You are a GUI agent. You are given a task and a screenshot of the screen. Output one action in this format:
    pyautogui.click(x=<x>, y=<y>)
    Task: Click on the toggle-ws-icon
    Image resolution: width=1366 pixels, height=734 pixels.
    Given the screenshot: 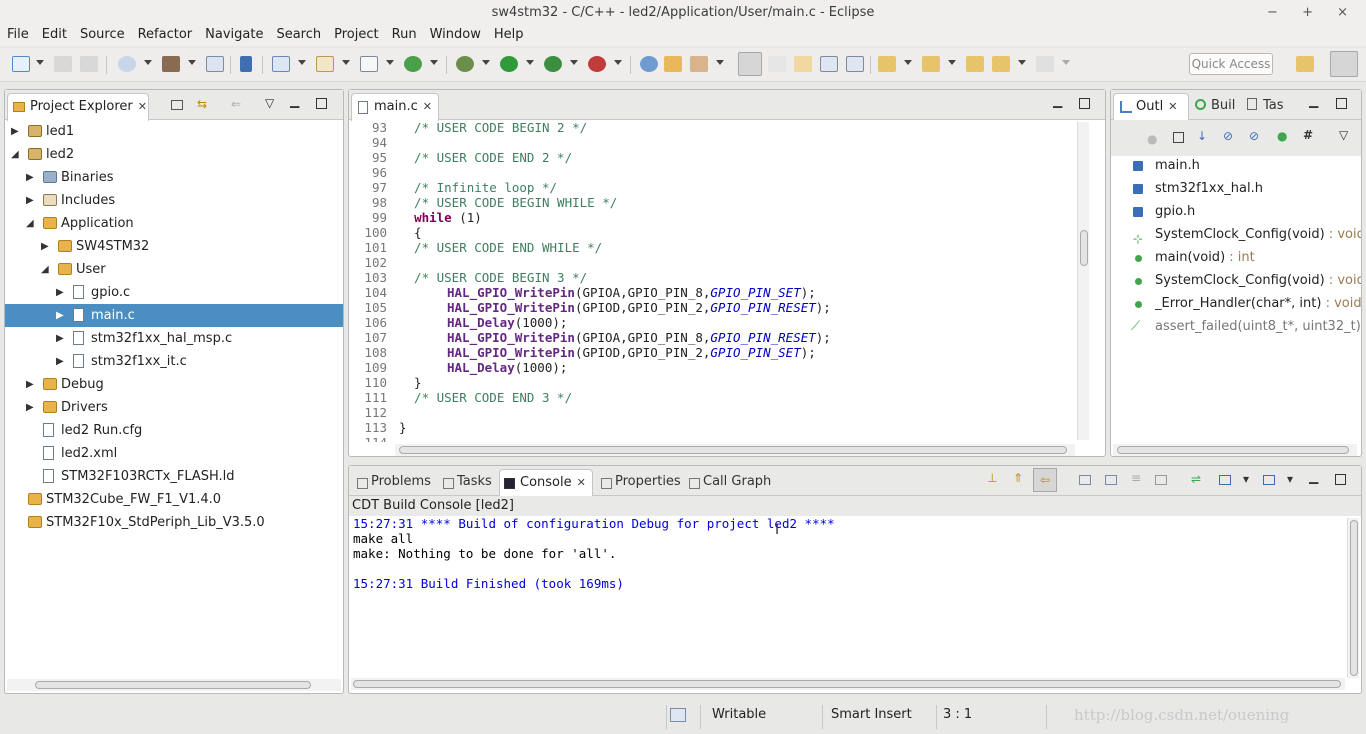 What is the action you would take?
    pyautogui.click(x=777, y=64)
    